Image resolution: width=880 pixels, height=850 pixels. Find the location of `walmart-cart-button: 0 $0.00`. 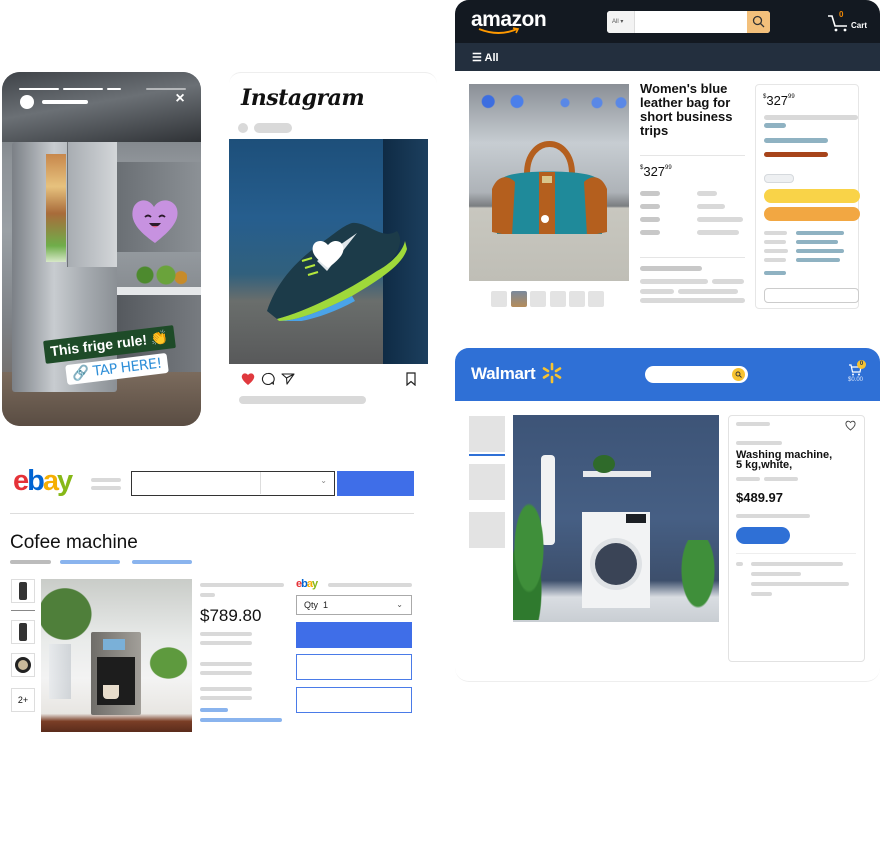

walmart-cart-button: 0 $0.00 is located at coordinates (861, 375).